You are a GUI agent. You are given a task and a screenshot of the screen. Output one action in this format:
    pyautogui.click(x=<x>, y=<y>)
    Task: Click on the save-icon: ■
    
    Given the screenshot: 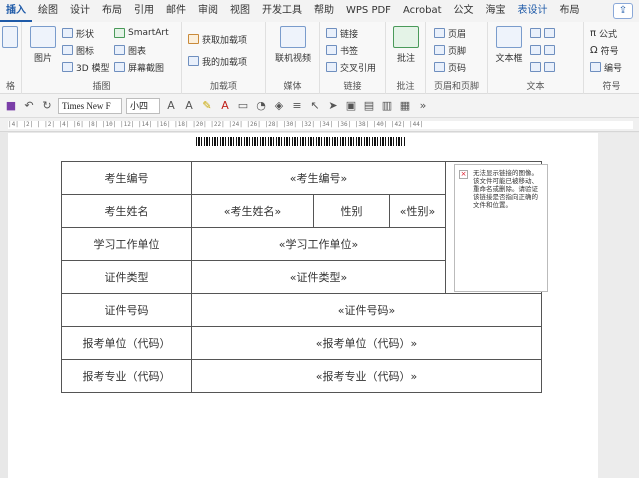 What is the action you would take?
    pyautogui.click(x=11, y=106)
    